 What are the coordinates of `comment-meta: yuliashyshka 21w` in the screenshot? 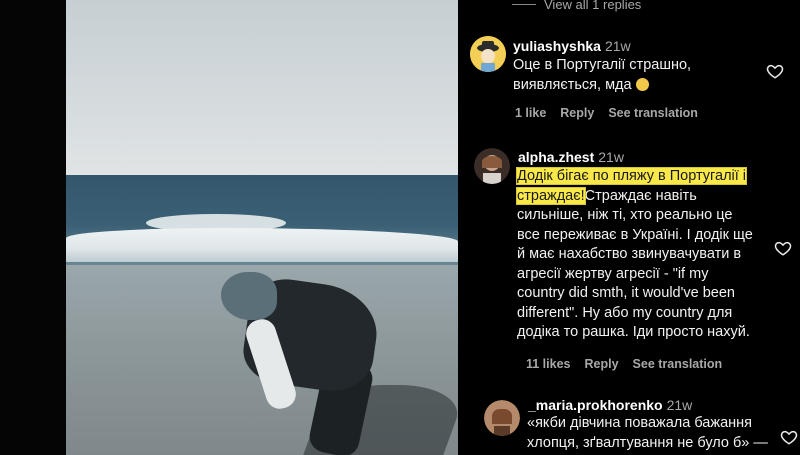 It's located at (572, 46).